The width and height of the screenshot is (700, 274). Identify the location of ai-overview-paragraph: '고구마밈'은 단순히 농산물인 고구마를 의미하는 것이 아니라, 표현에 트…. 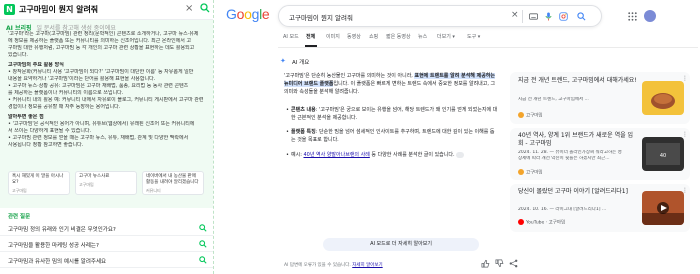
(391, 84).